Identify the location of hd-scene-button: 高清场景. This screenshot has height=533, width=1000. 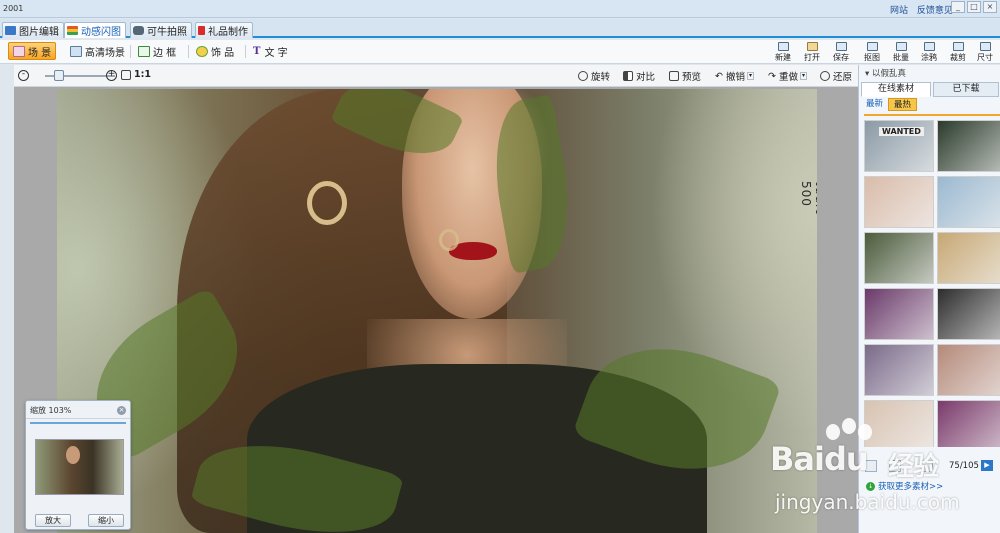
(97, 51).